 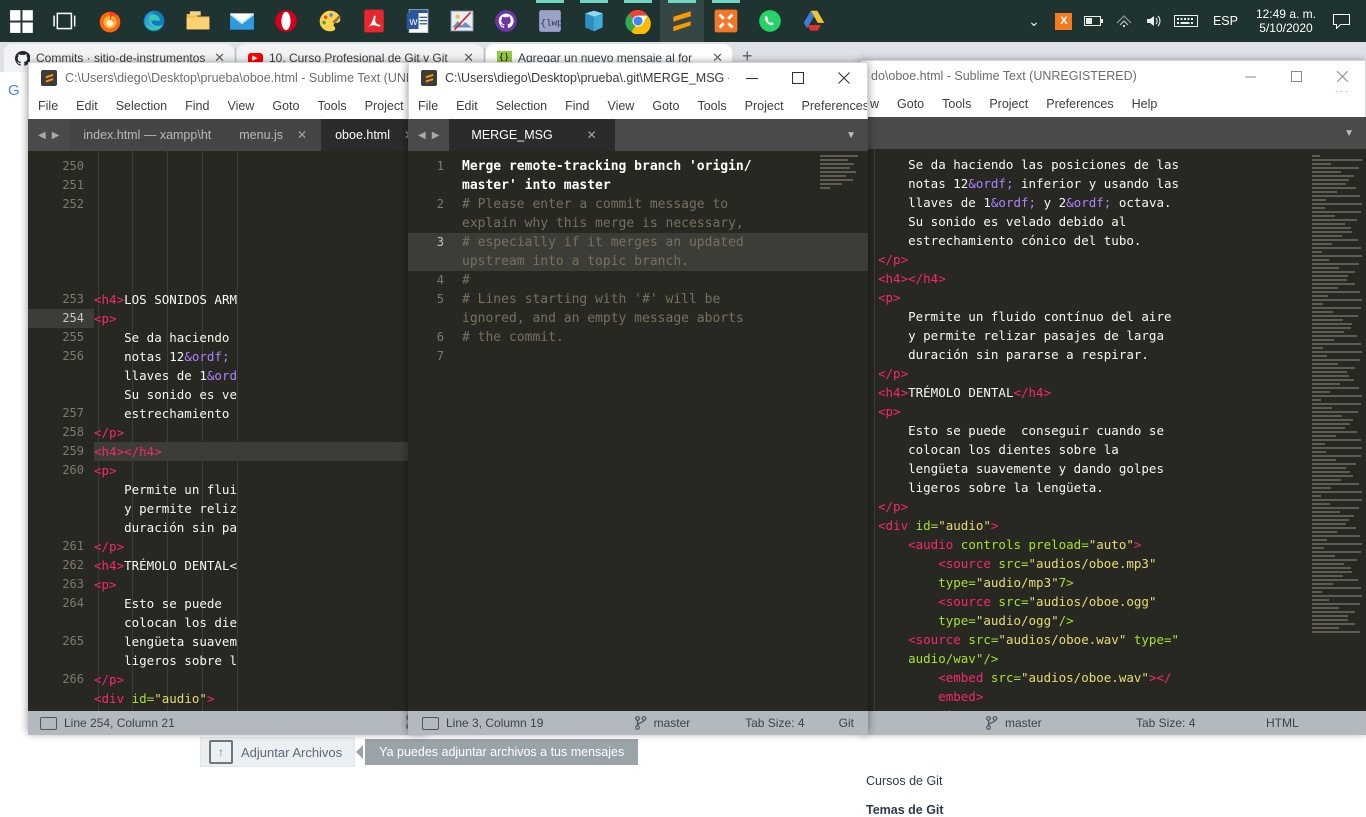 I want to click on status-bar: Line 3, Column 19 master Tab Size: 4 Git, so click(x=638, y=723).